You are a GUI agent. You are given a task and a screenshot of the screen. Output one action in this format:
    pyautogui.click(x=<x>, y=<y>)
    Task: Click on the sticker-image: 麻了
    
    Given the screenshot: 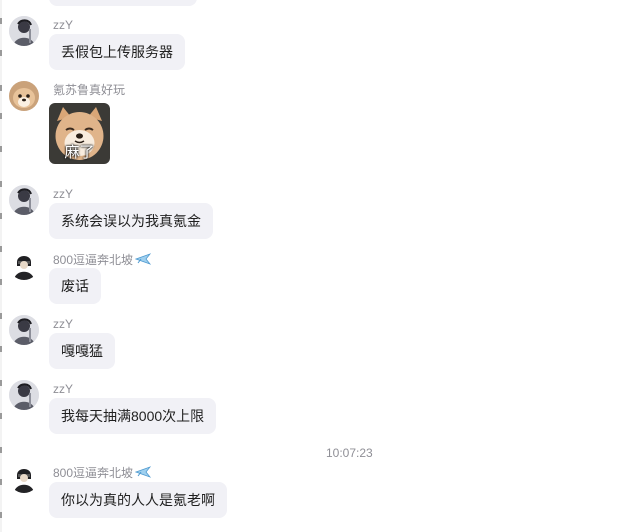 What is the action you would take?
    pyautogui.click(x=79, y=133)
    